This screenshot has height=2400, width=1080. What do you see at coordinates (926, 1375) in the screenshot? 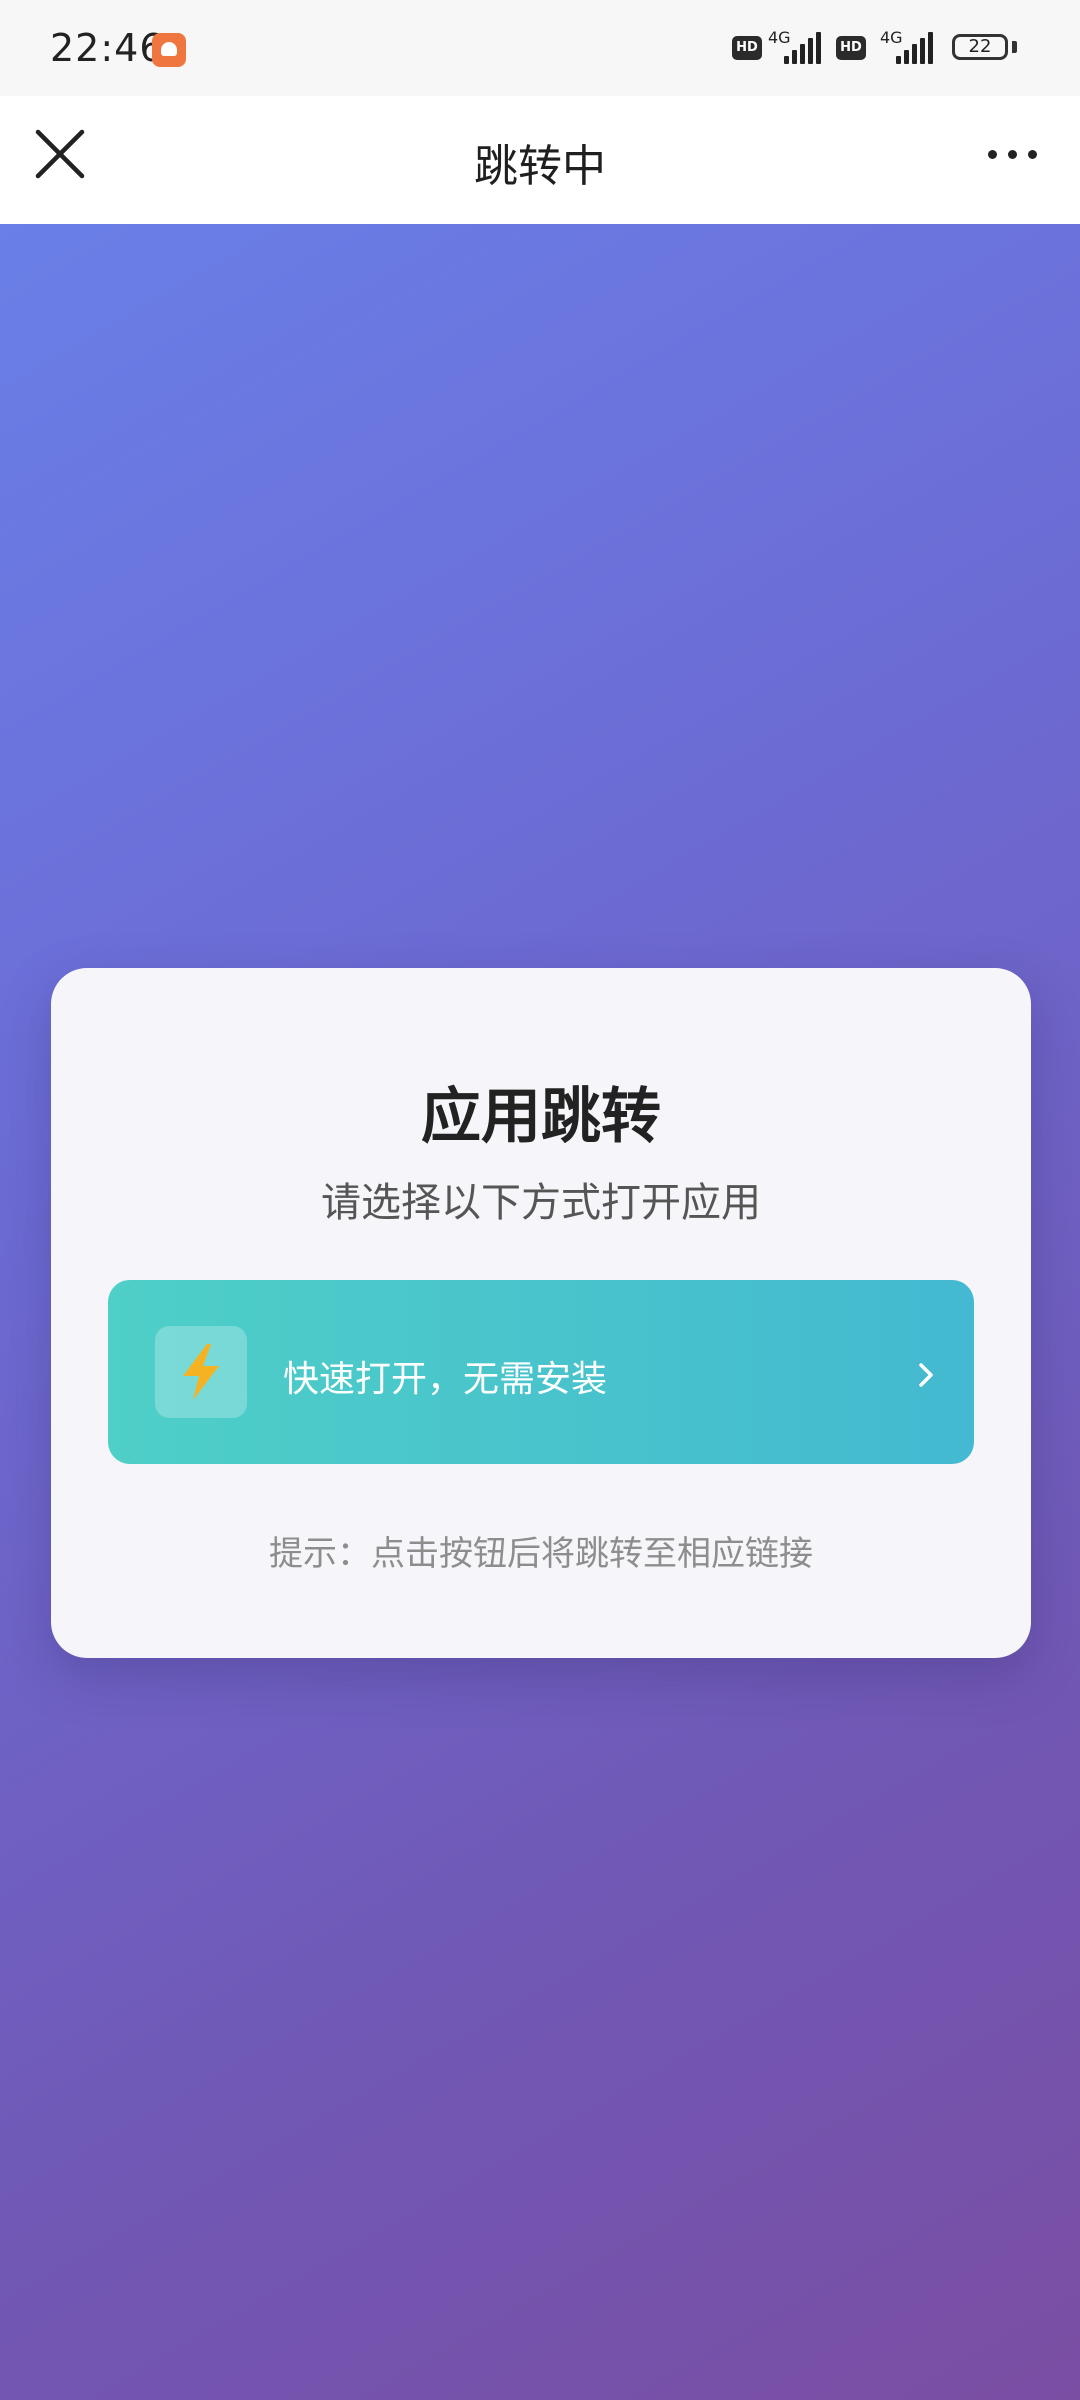
I see `chevron-right-icon` at bounding box center [926, 1375].